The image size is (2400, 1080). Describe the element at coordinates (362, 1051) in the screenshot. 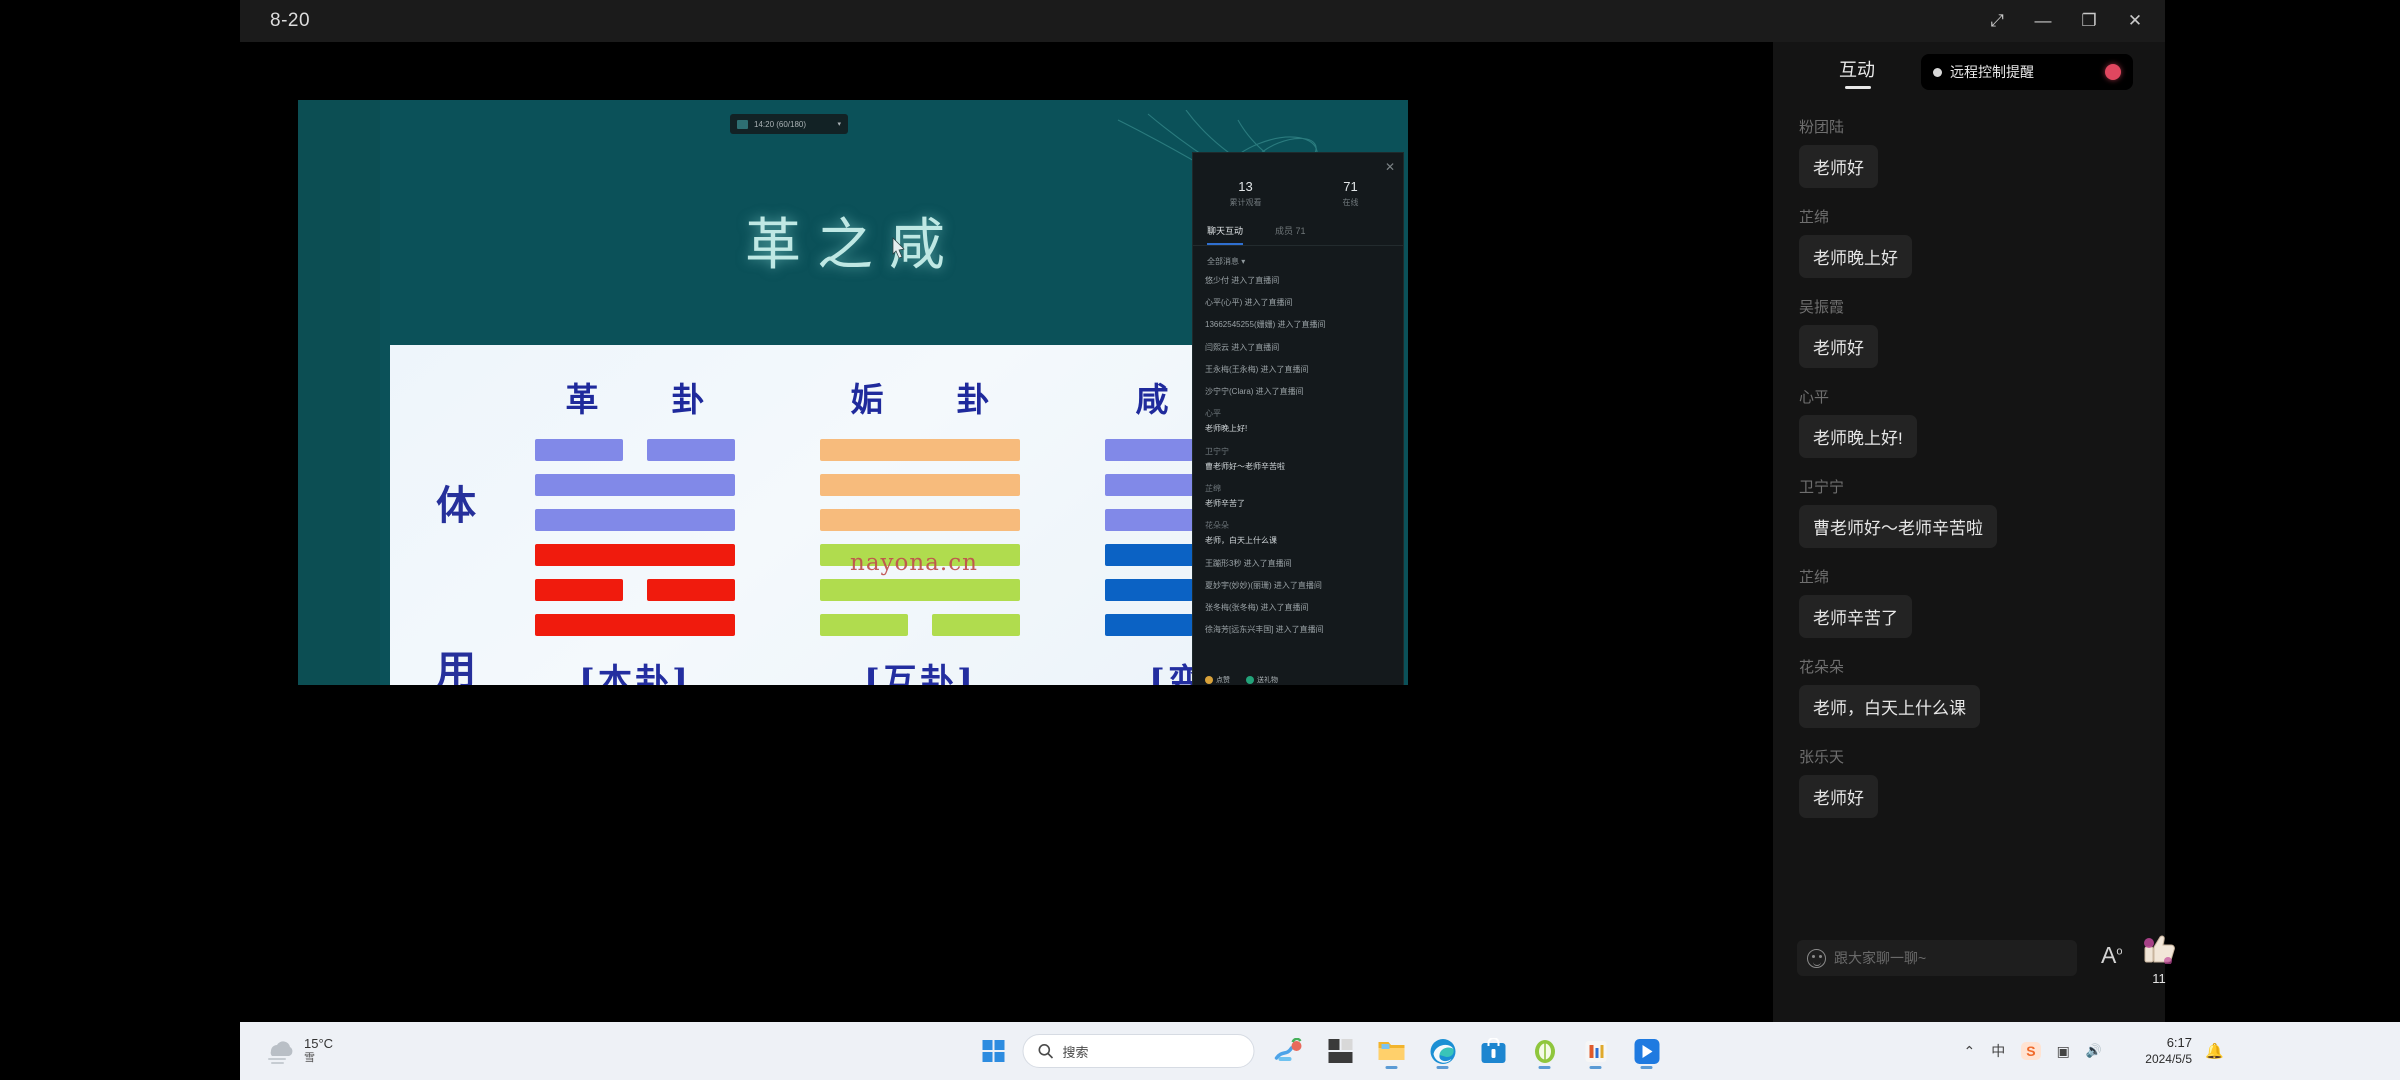

I see `weather-widget: 15°C 雪` at that location.